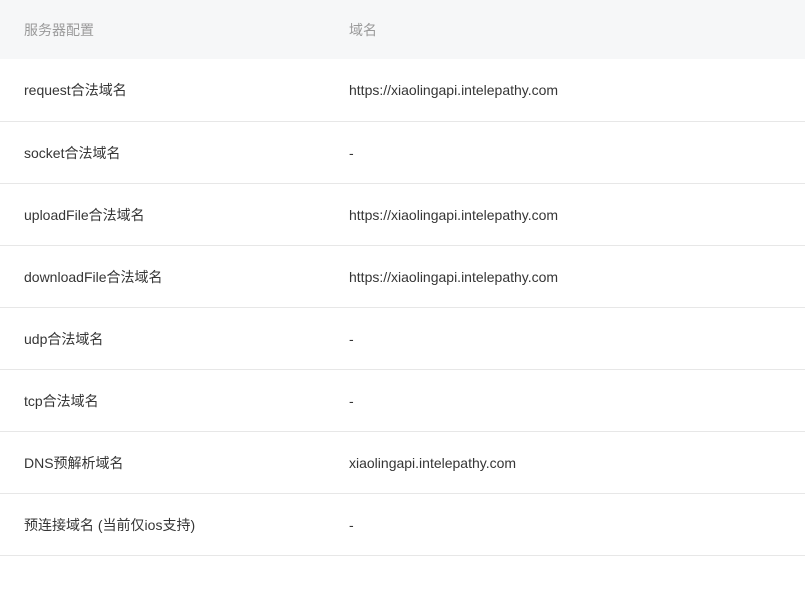 The height and width of the screenshot is (607, 805). I want to click on column-header-domain: 域名, so click(363, 29).